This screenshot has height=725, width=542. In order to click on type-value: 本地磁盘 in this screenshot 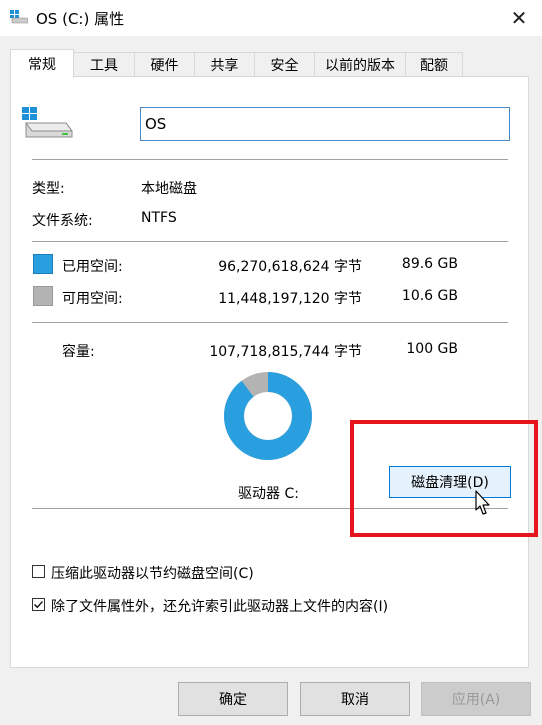, I will do `click(169, 189)`.